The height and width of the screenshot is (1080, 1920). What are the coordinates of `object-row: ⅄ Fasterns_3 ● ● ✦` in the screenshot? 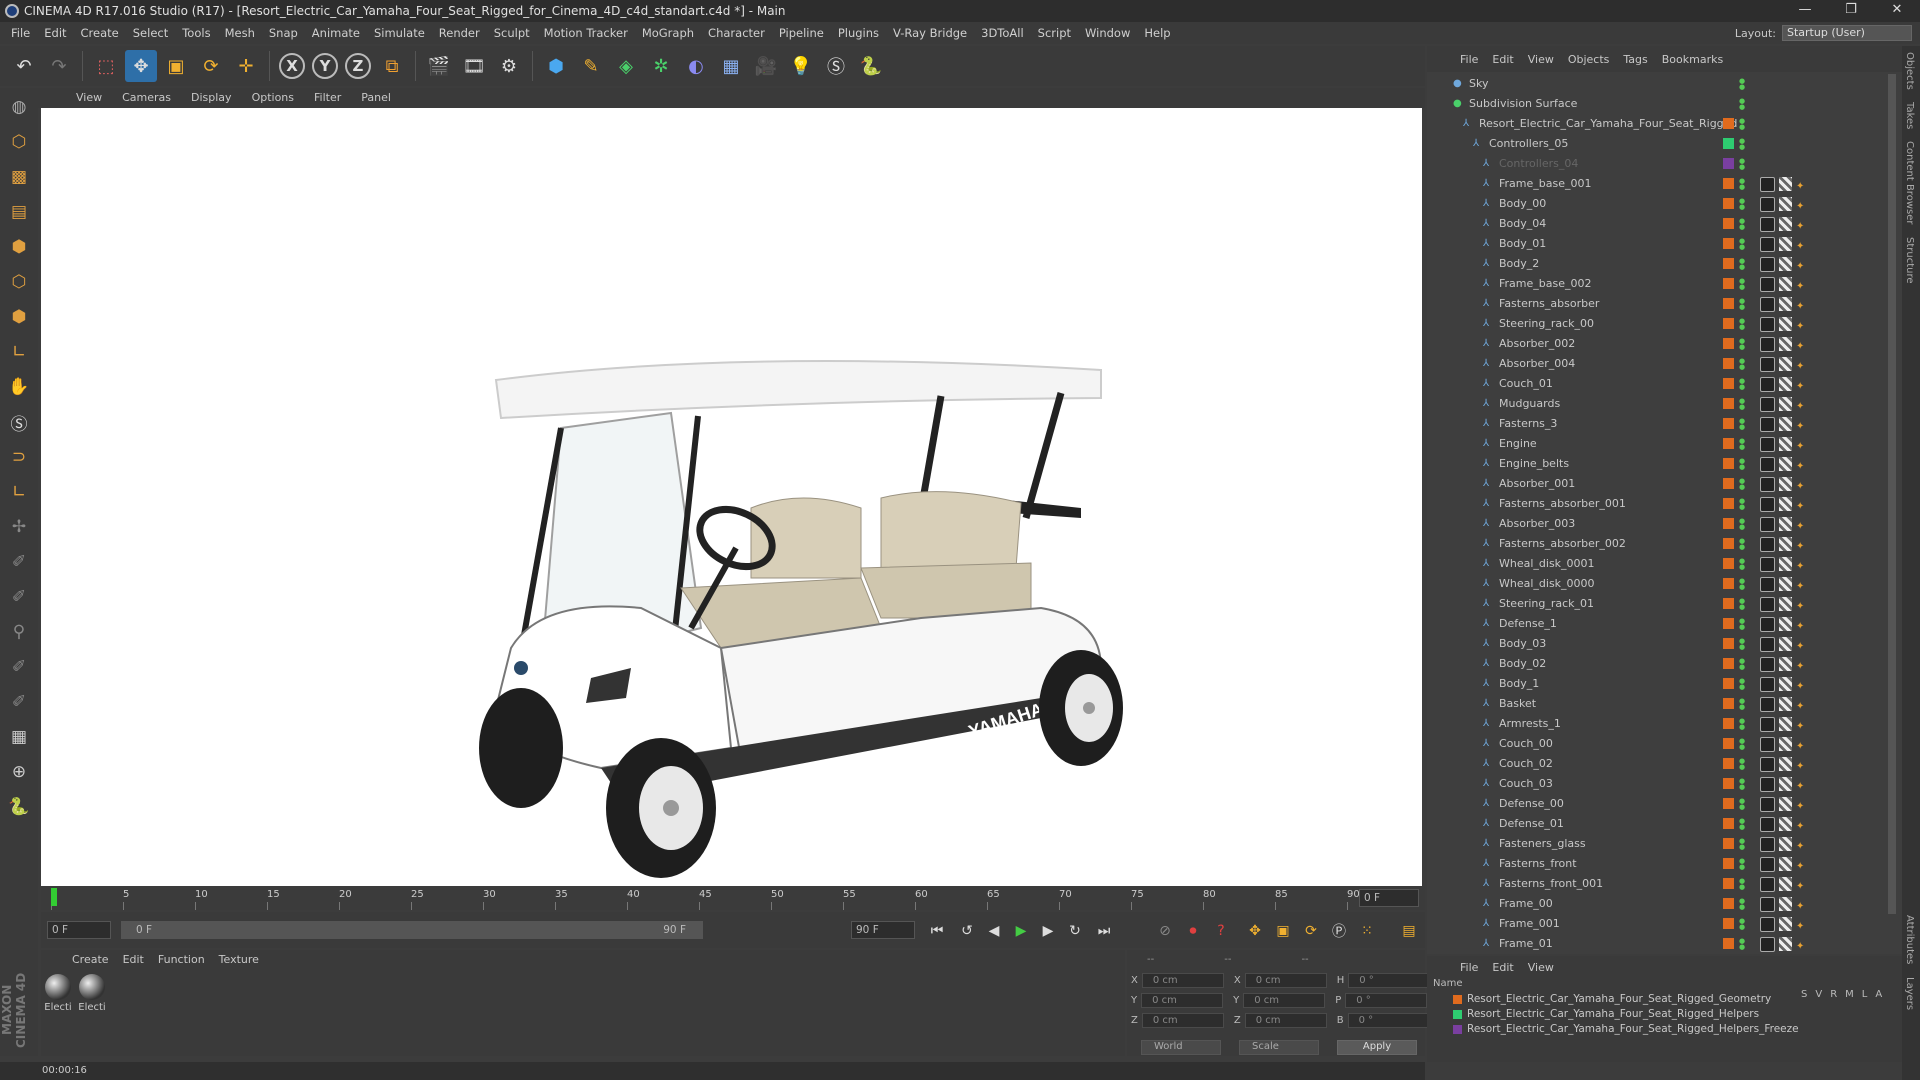 It's located at (1658, 424).